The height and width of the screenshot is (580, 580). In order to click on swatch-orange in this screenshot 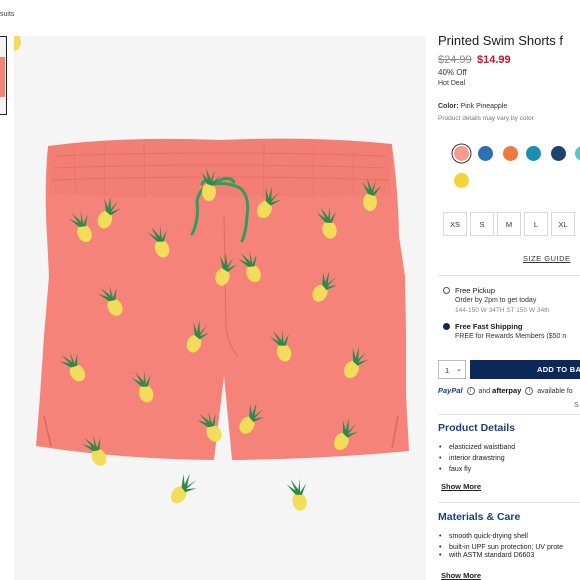, I will do `click(510, 153)`.